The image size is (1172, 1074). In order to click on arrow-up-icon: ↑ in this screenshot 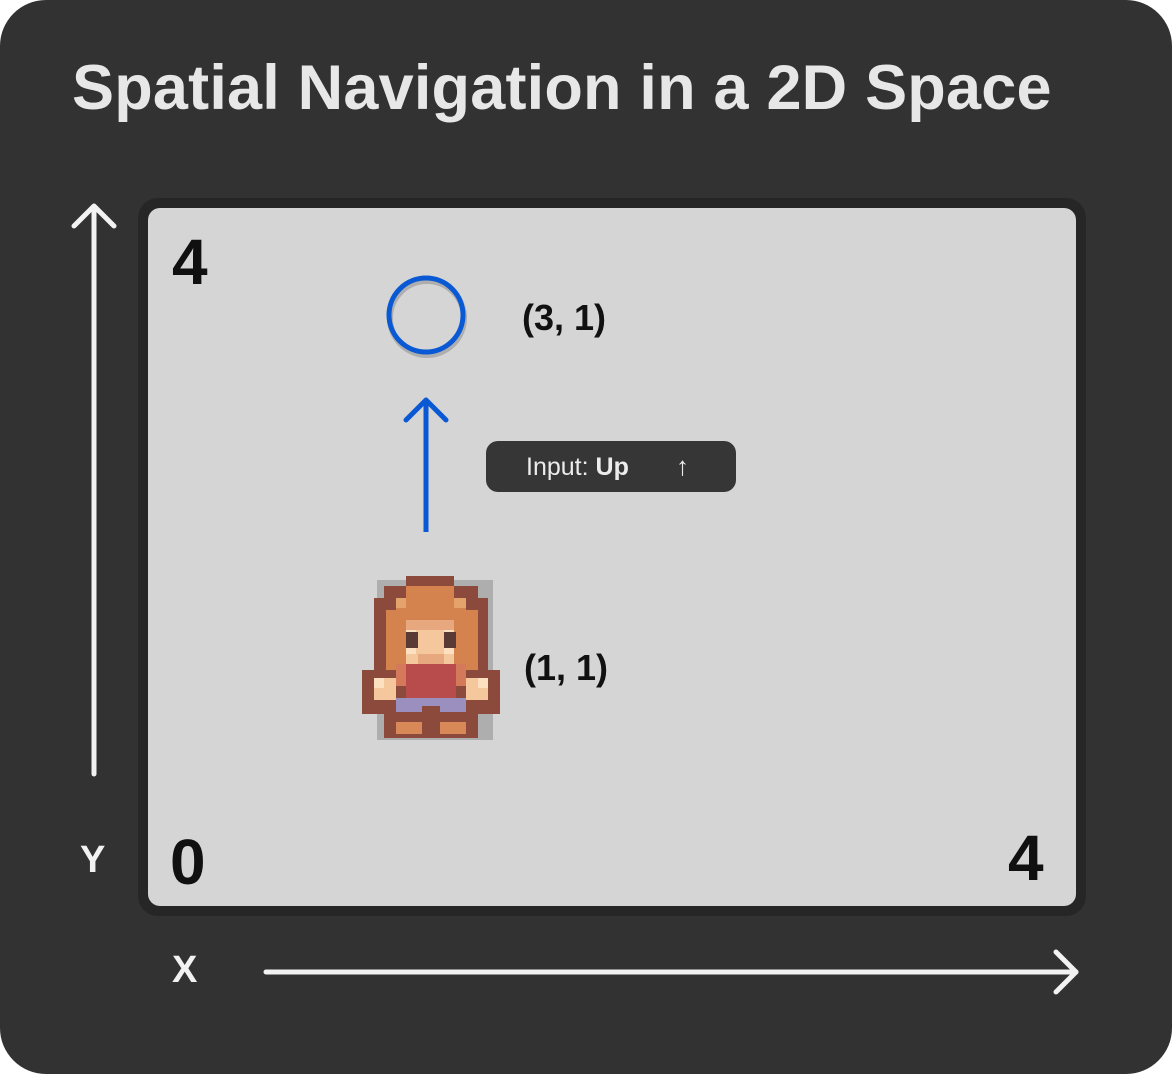, I will do `click(682, 466)`.